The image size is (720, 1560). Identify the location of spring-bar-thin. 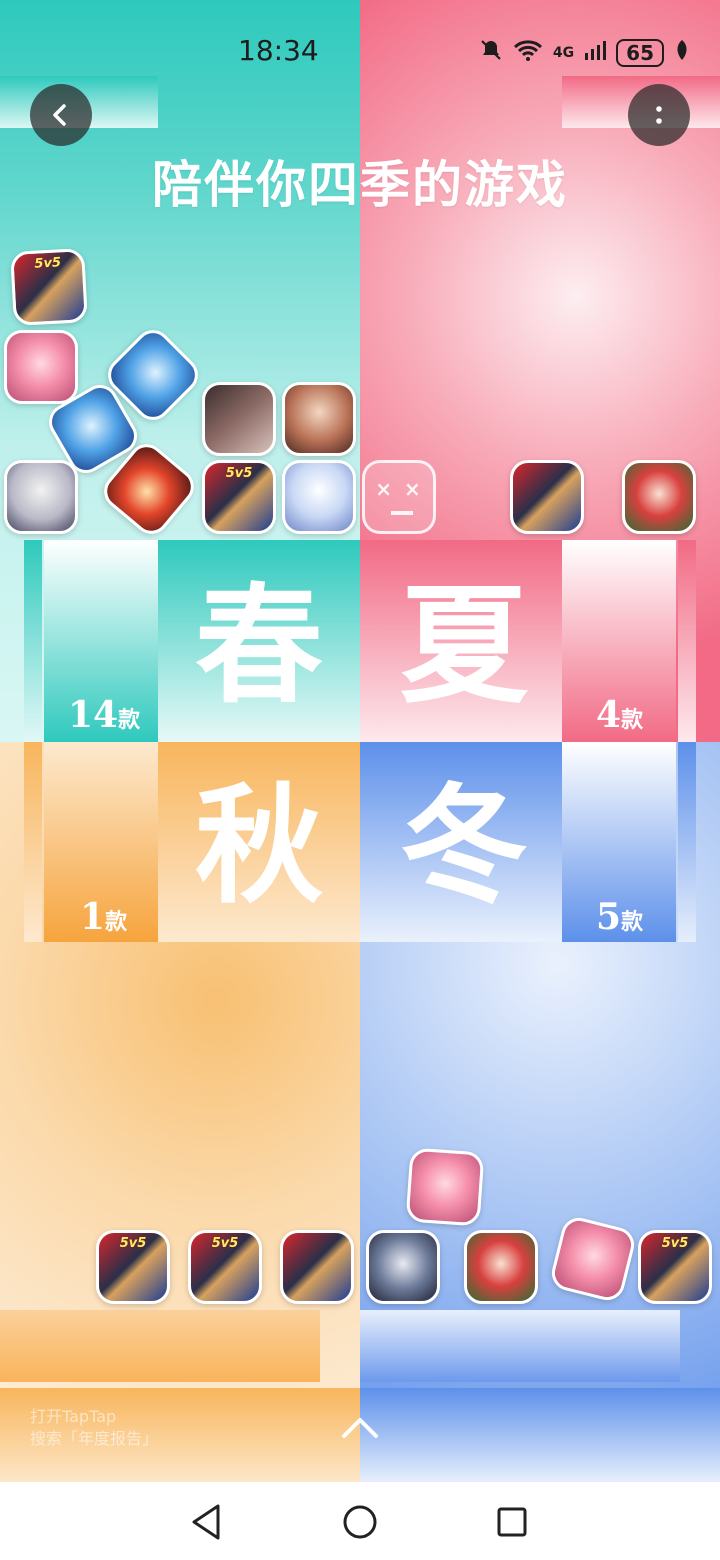
(33, 641).